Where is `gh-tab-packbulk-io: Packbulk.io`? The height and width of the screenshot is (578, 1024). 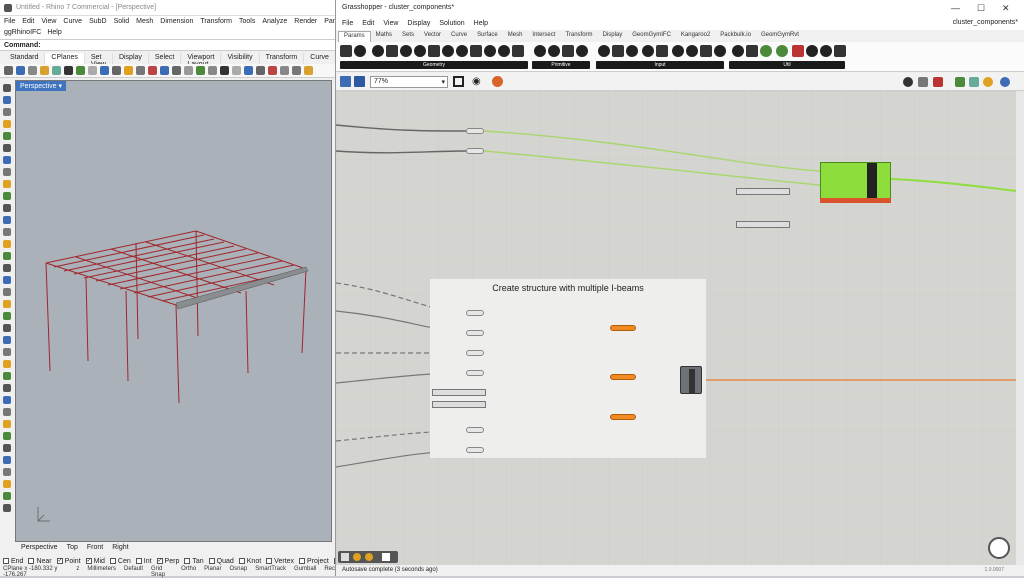 gh-tab-packbulk-io: Packbulk.io is located at coordinates (735, 36).